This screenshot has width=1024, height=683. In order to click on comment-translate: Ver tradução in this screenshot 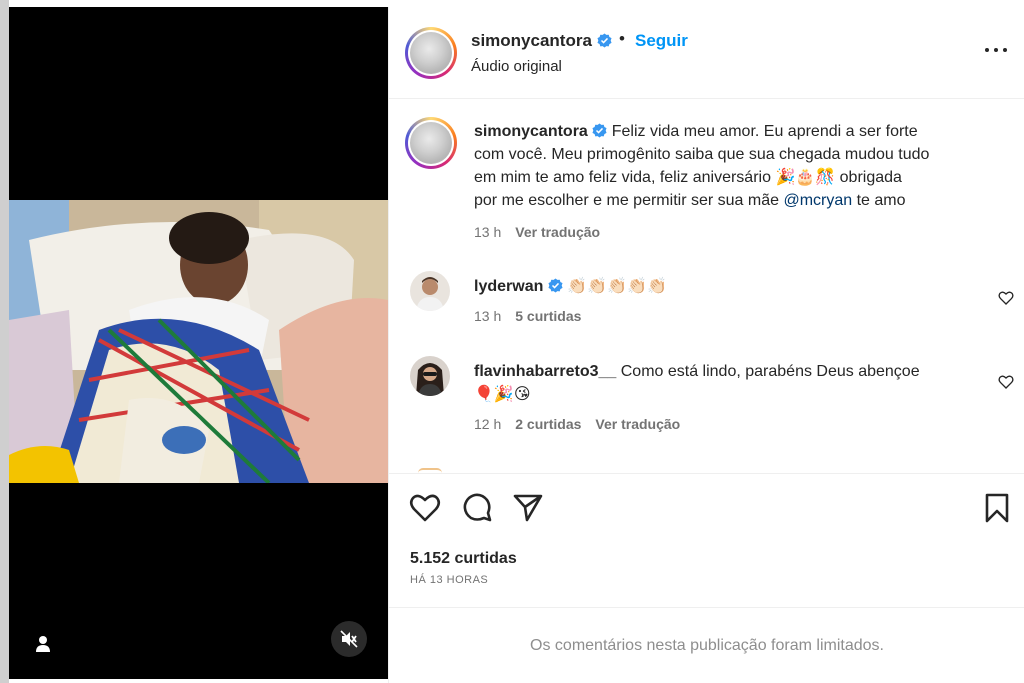, I will do `click(637, 424)`.